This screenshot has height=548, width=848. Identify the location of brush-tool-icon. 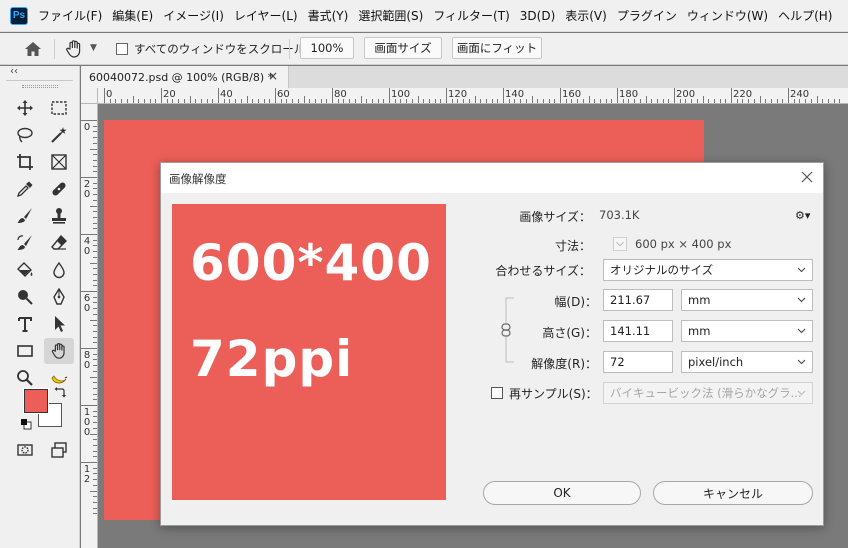
(25, 216).